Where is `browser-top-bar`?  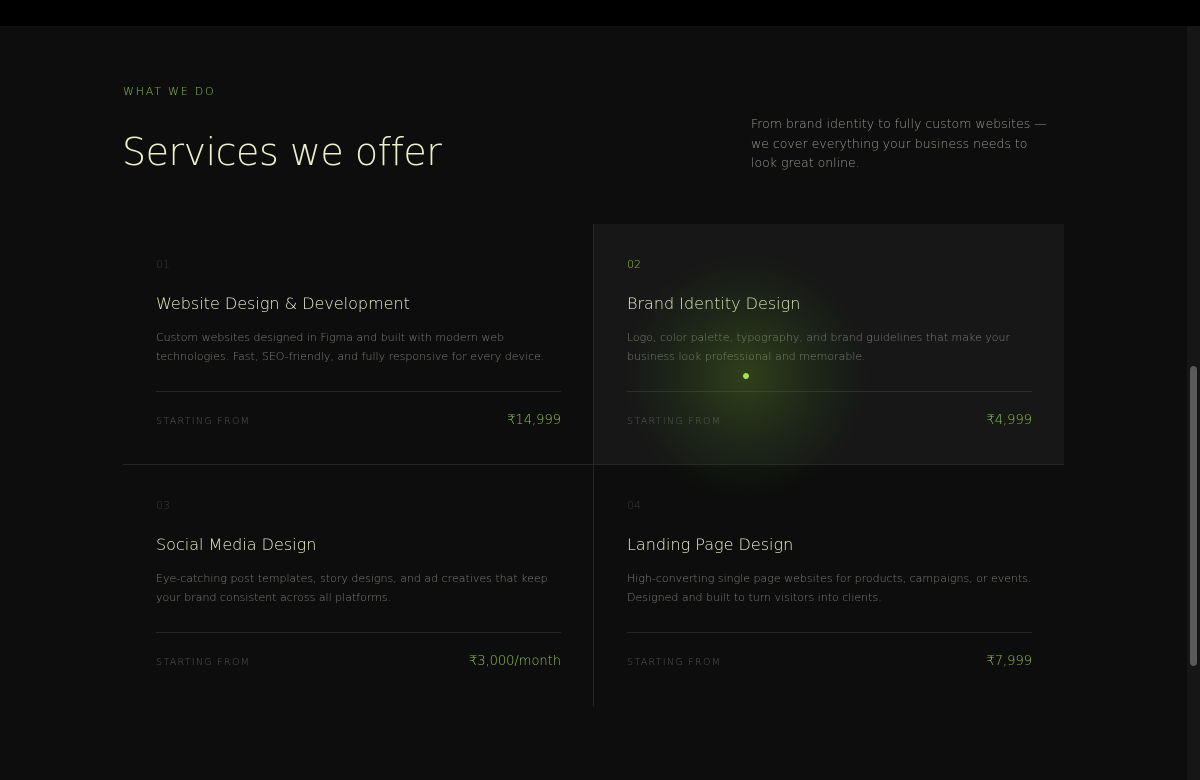 browser-top-bar is located at coordinates (600, 13).